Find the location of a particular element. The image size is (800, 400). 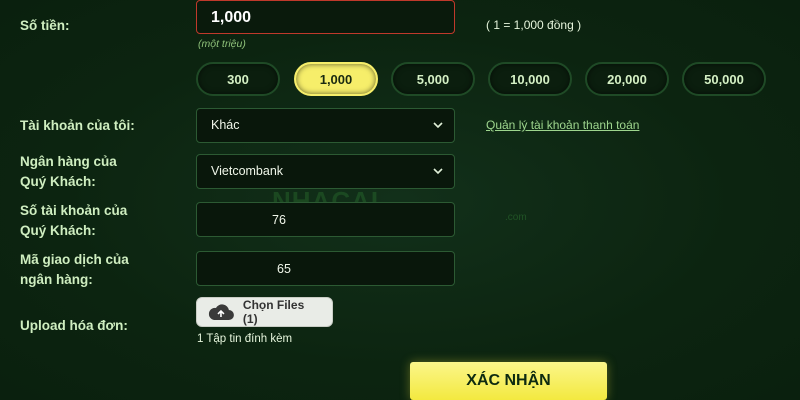

amount-value: 1,000 is located at coordinates (231, 17).